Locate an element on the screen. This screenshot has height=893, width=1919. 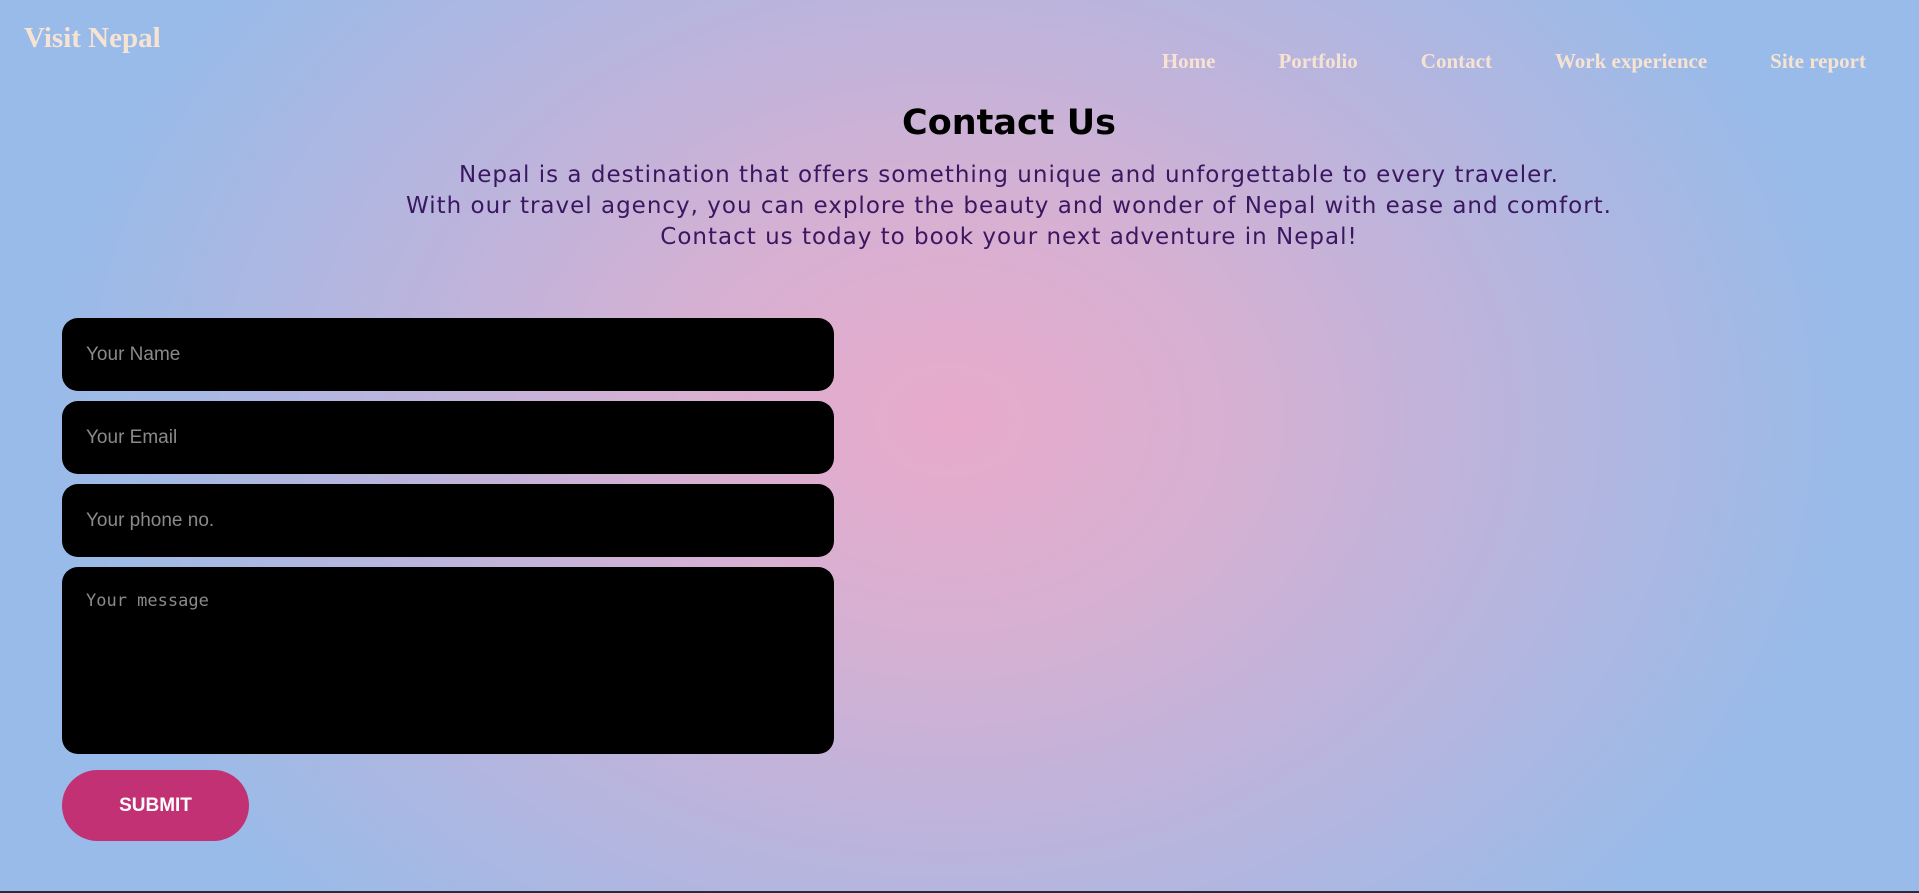
message-input is located at coordinates (448, 660).